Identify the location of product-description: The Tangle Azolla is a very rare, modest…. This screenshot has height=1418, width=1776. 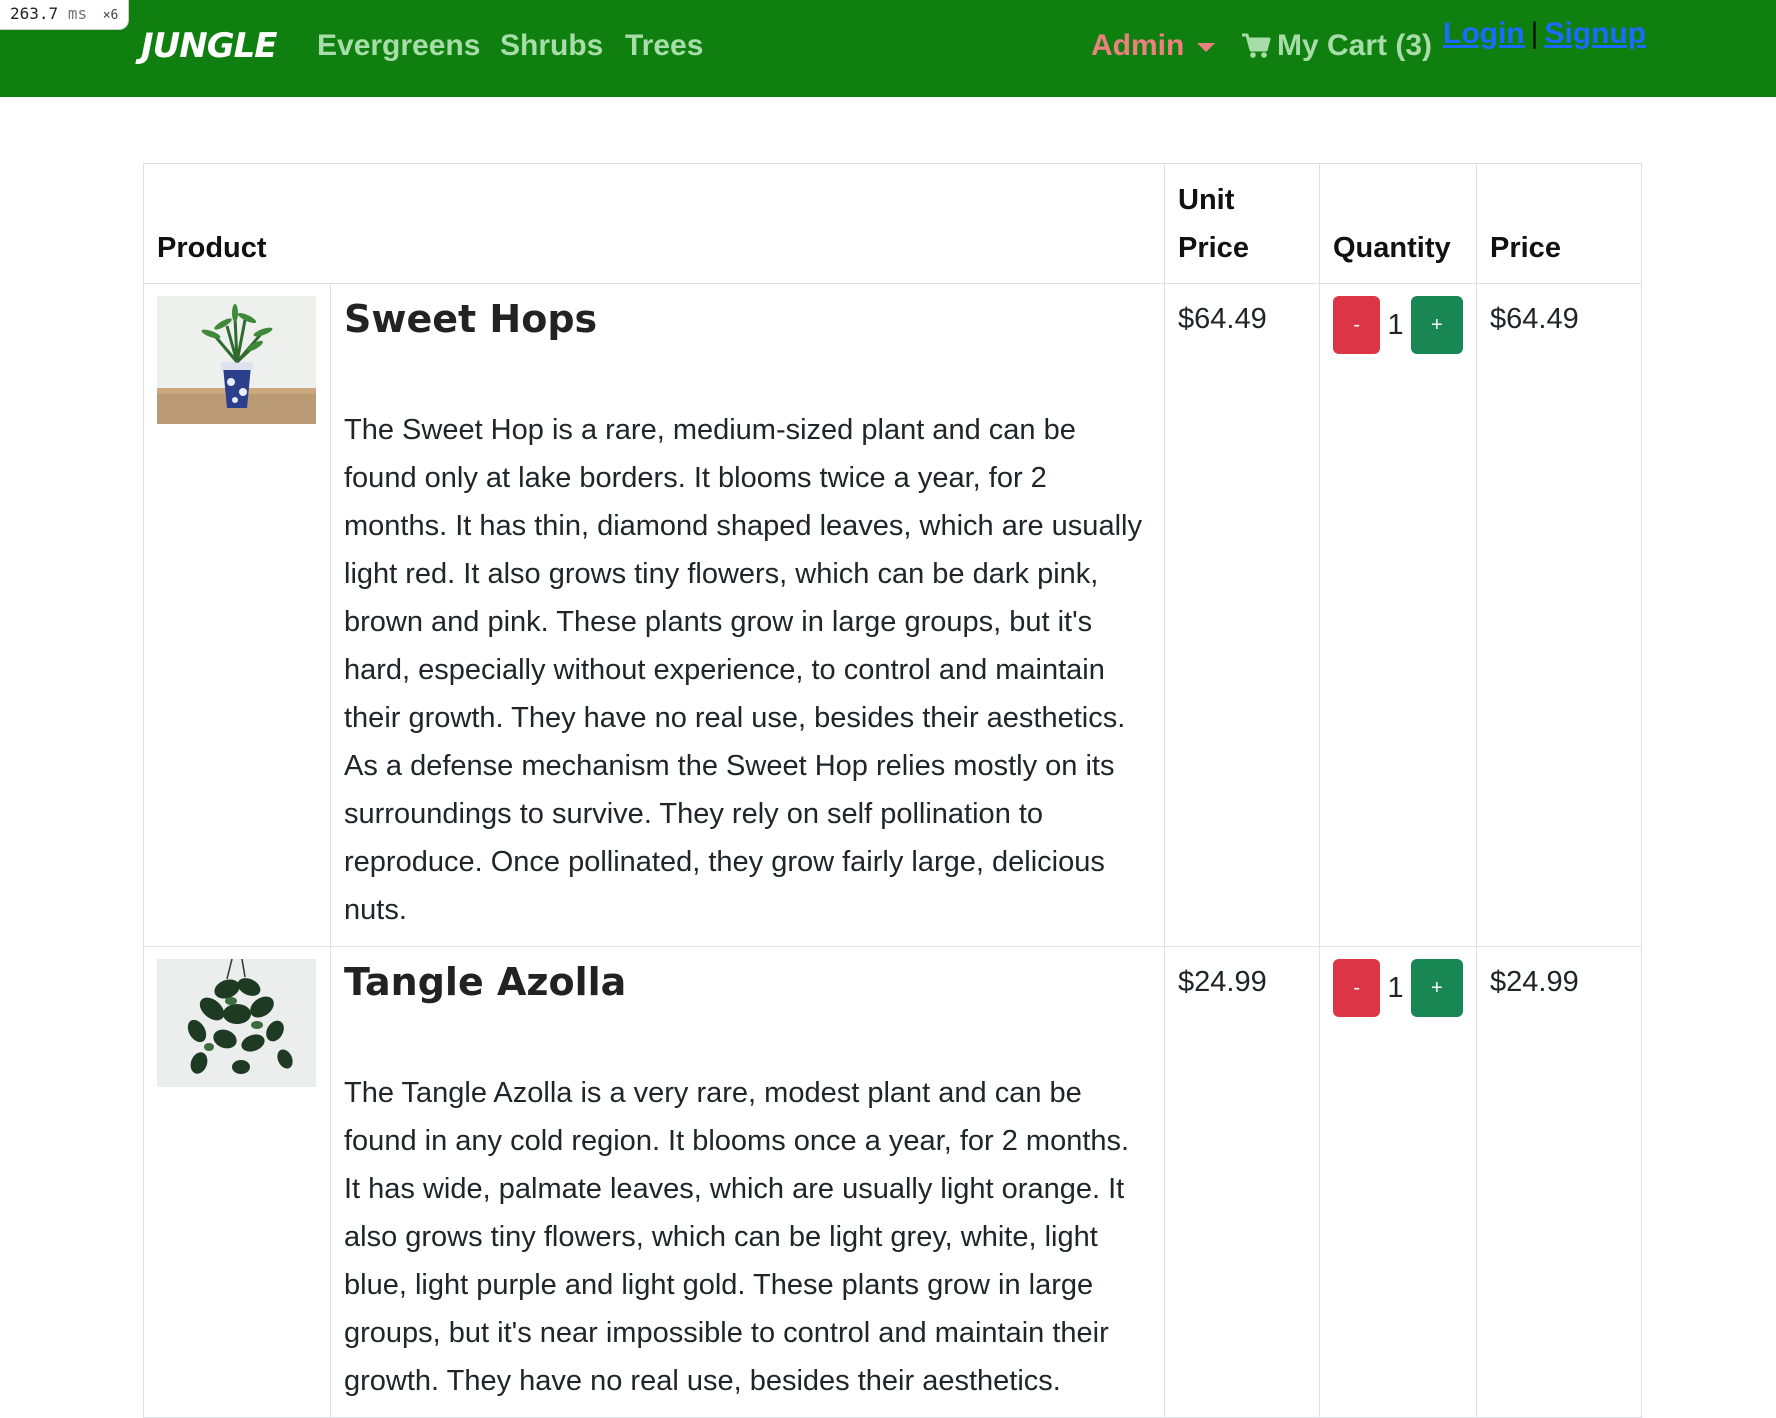
(737, 1237).